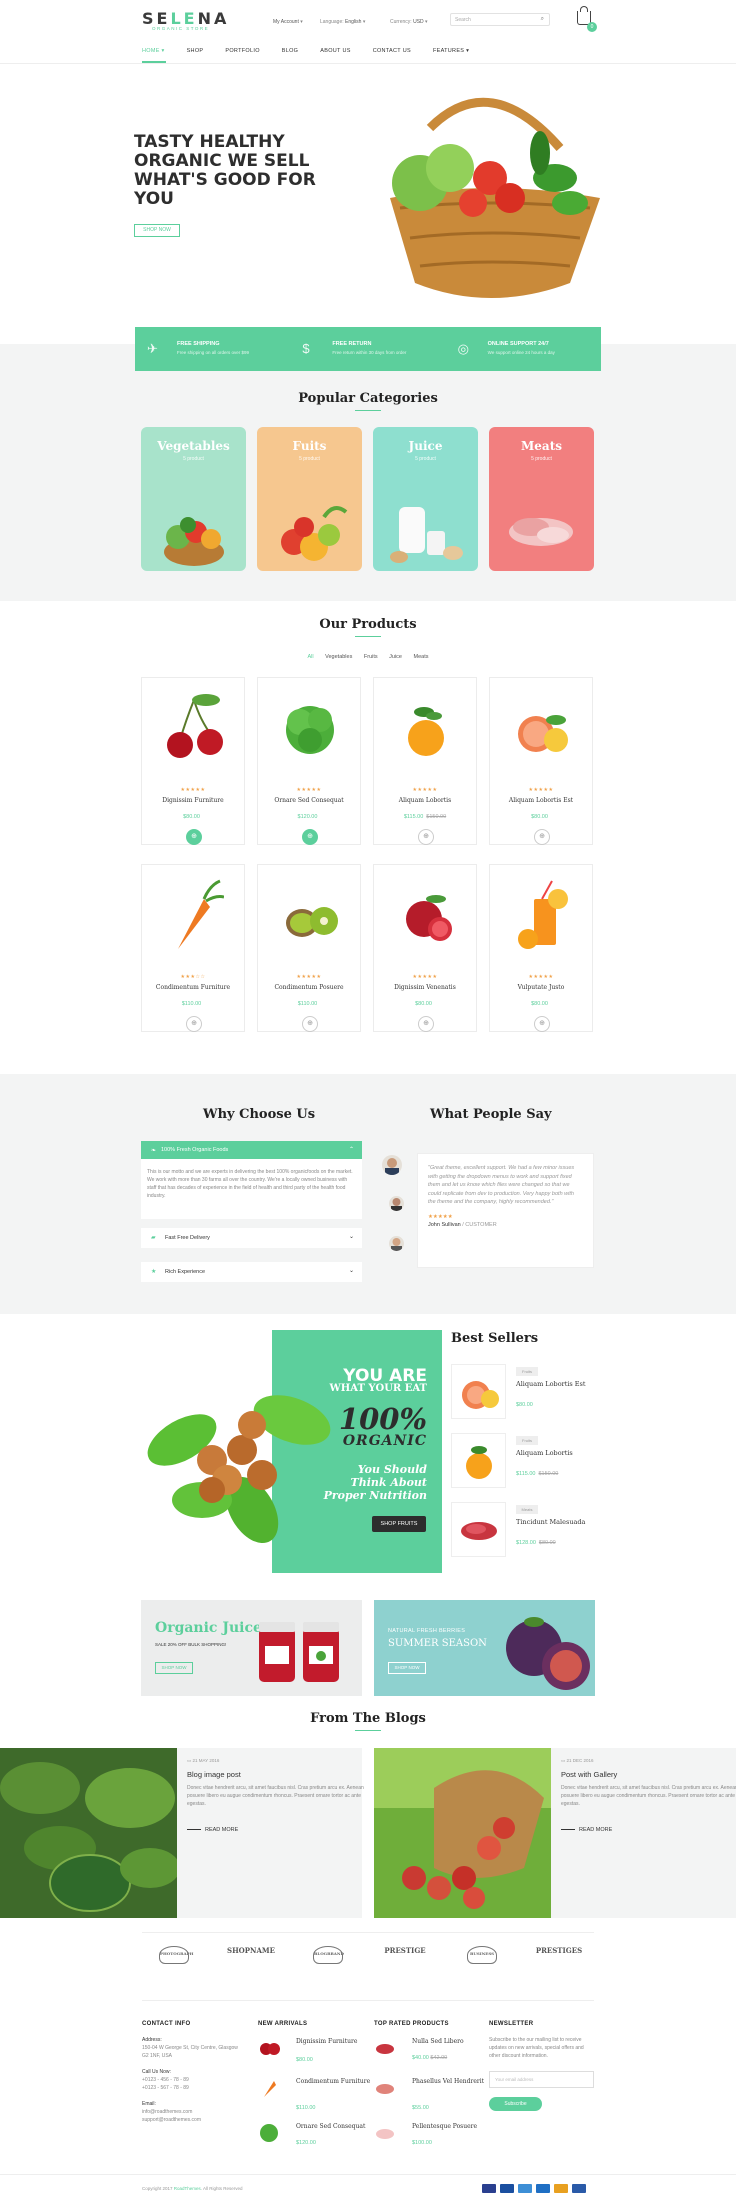 The image size is (736, 2202). What do you see at coordinates (527, 1440) in the screenshot?
I see `category-tag: Fruits` at bounding box center [527, 1440].